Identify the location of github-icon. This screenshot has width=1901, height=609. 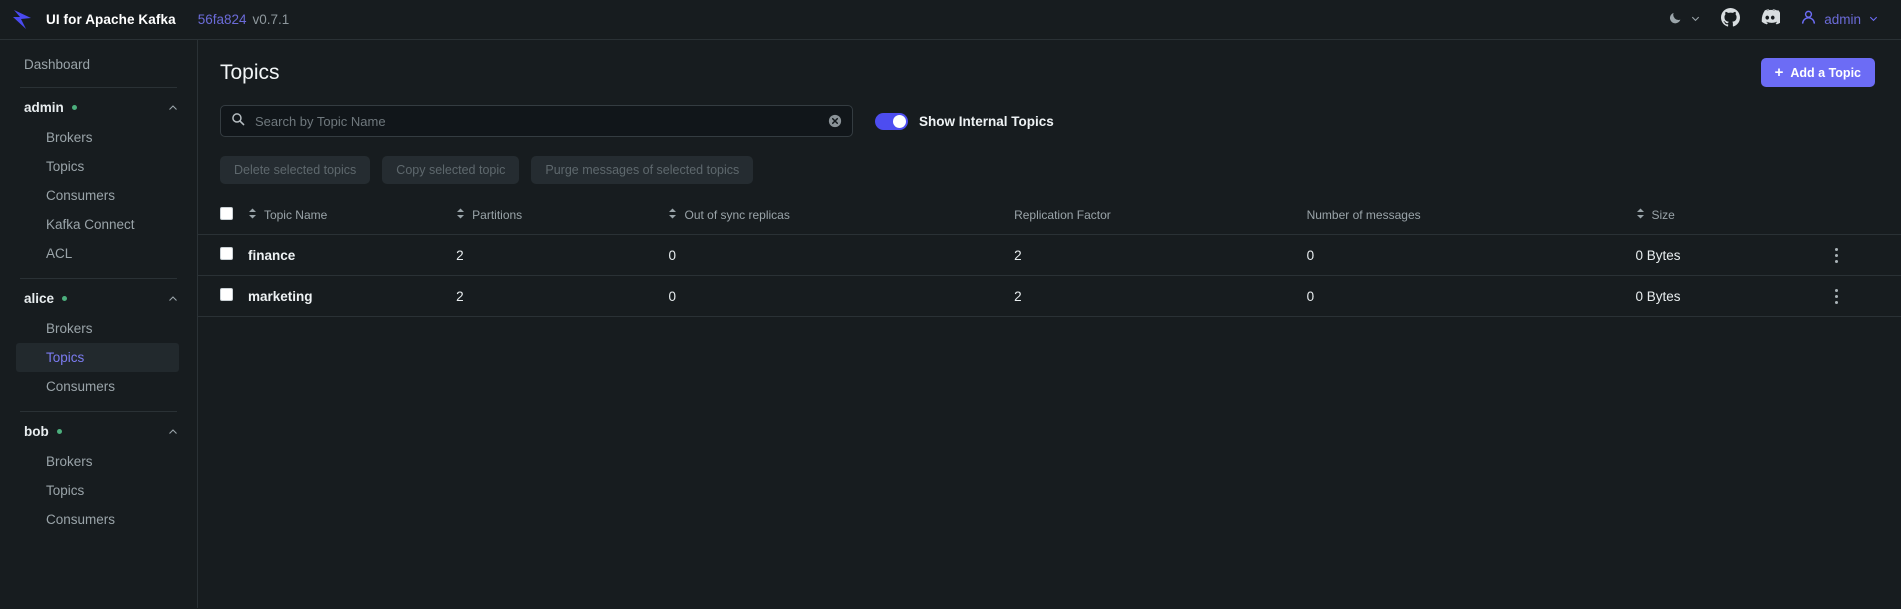
(1731, 19).